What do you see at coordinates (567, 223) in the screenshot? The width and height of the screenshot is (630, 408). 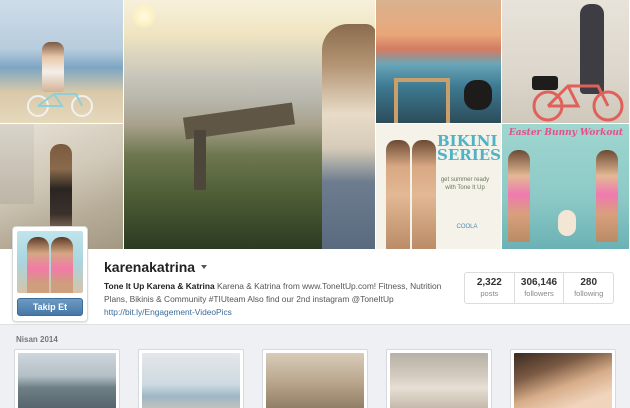 I see `bunny-icon` at bounding box center [567, 223].